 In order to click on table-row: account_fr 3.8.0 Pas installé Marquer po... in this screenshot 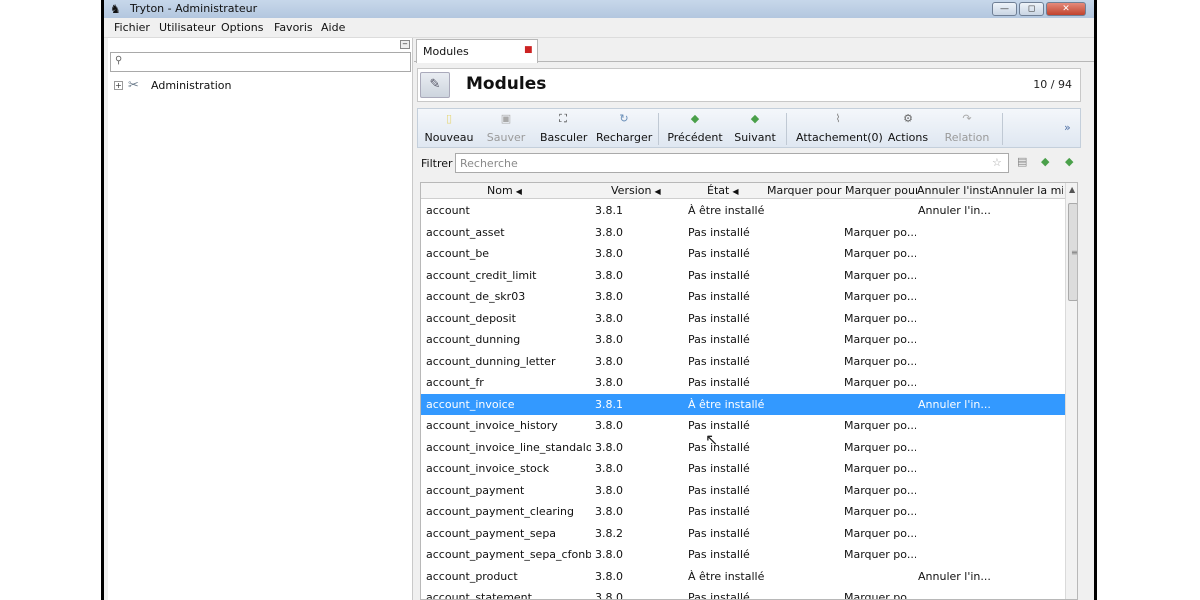, I will do `click(743, 383)`.